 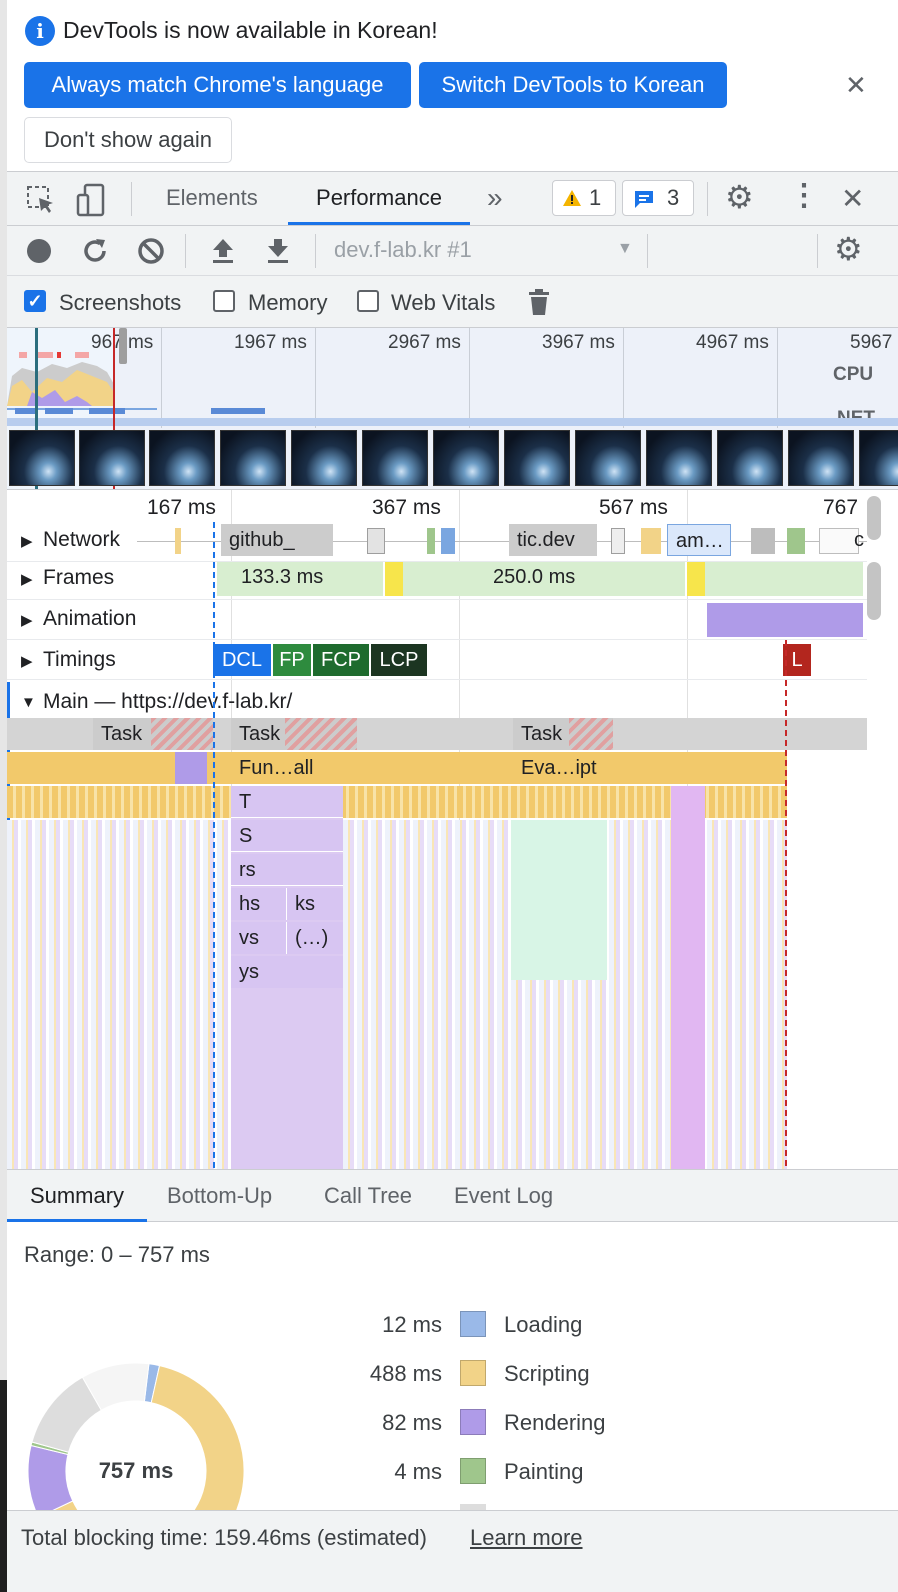 What do you see at coordinates (122, 734) in the screenshot?
I see `task-label: Task` at bounding box center [122, 734].